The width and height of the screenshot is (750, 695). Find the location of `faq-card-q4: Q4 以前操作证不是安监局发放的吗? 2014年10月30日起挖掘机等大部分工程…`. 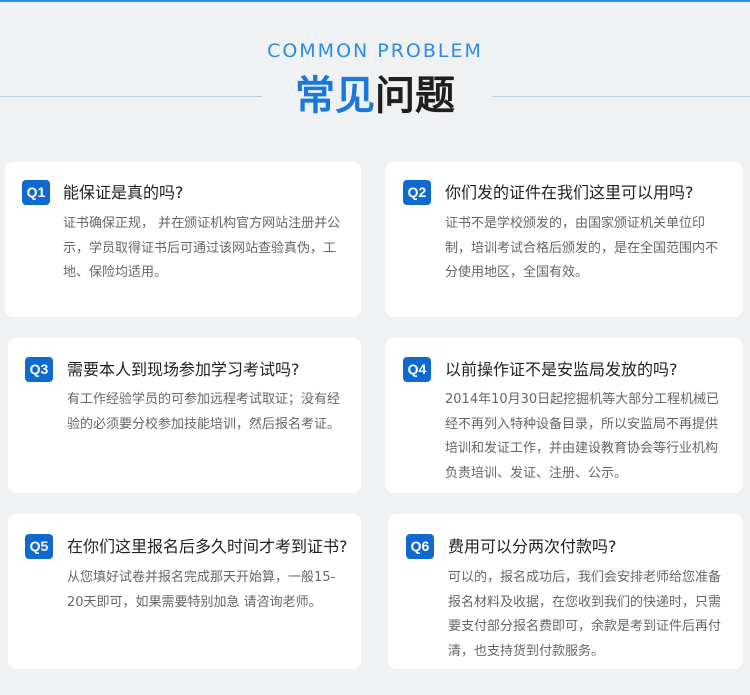

faq-card-q4: Q4 以前操作证不是安监局发放的吗? 2014年10月30日起挖掘机等大部分工程… is located at coordinates (564, 415).